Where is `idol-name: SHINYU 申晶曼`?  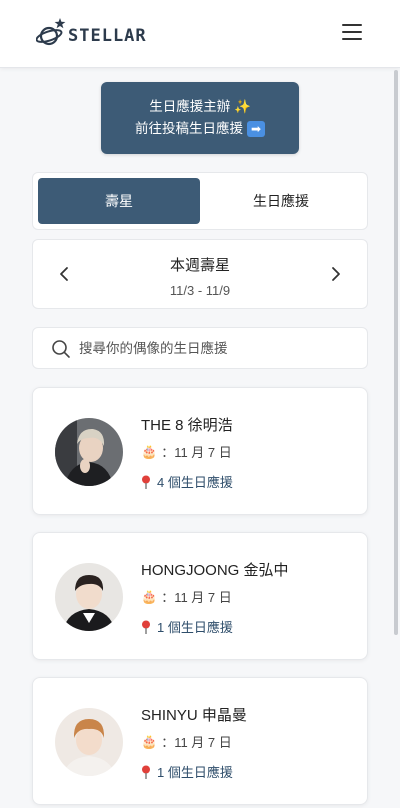
idol-name: SHINYU 申晶曼 is located at coordinates (194, 715).